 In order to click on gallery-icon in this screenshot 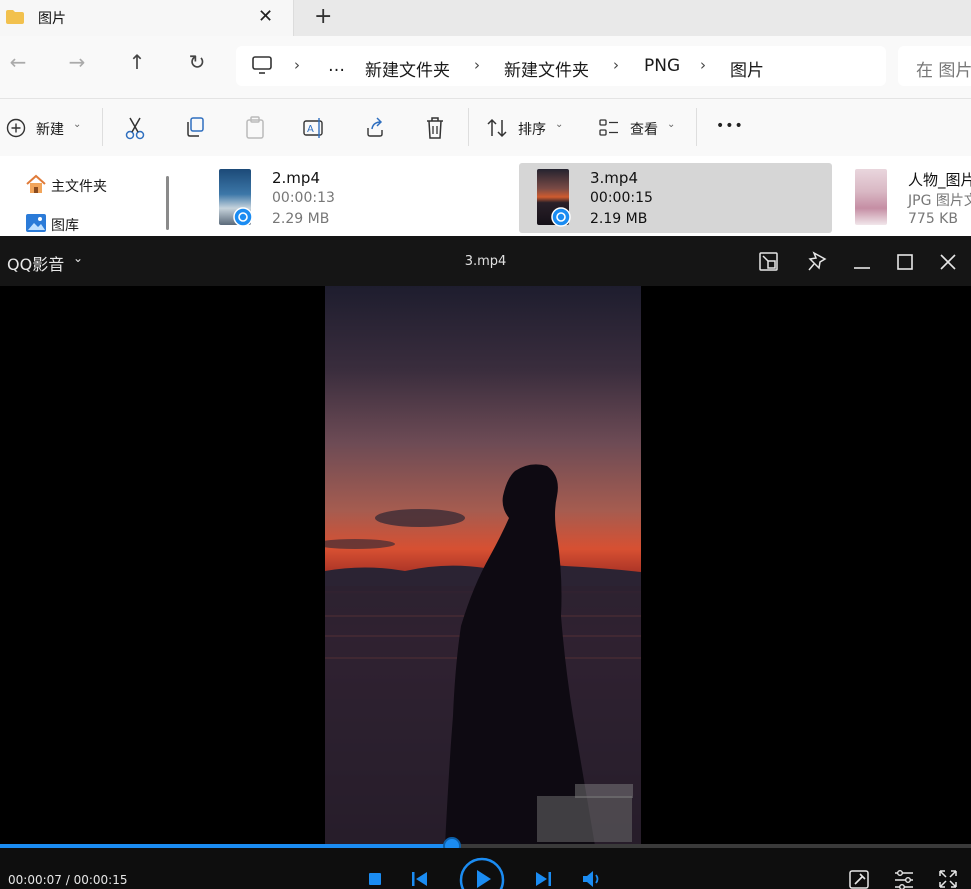, I will do `click(36, 223)`.